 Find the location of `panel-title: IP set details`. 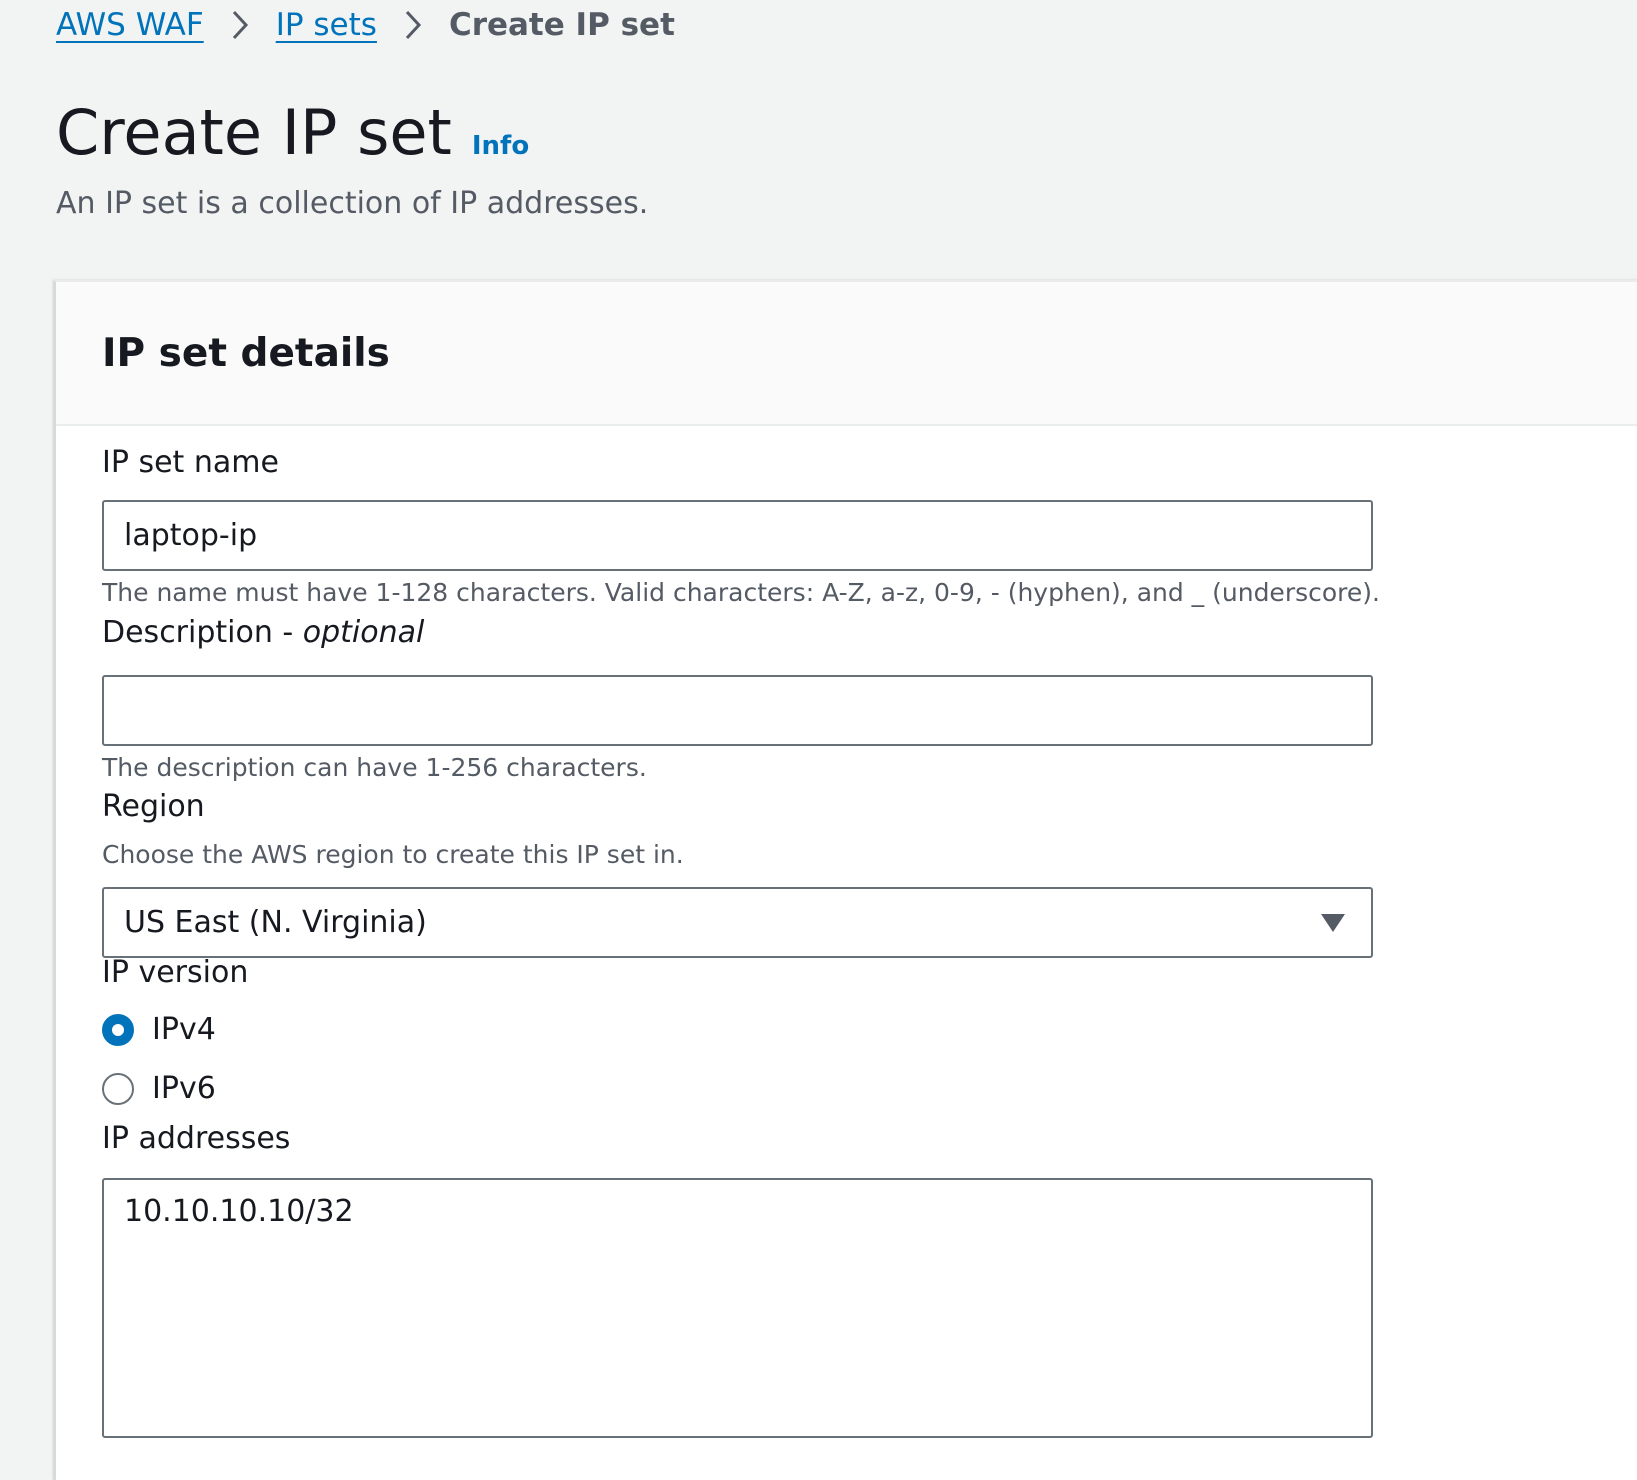

panel-title: IP set details is located at coordinates (246, 353).